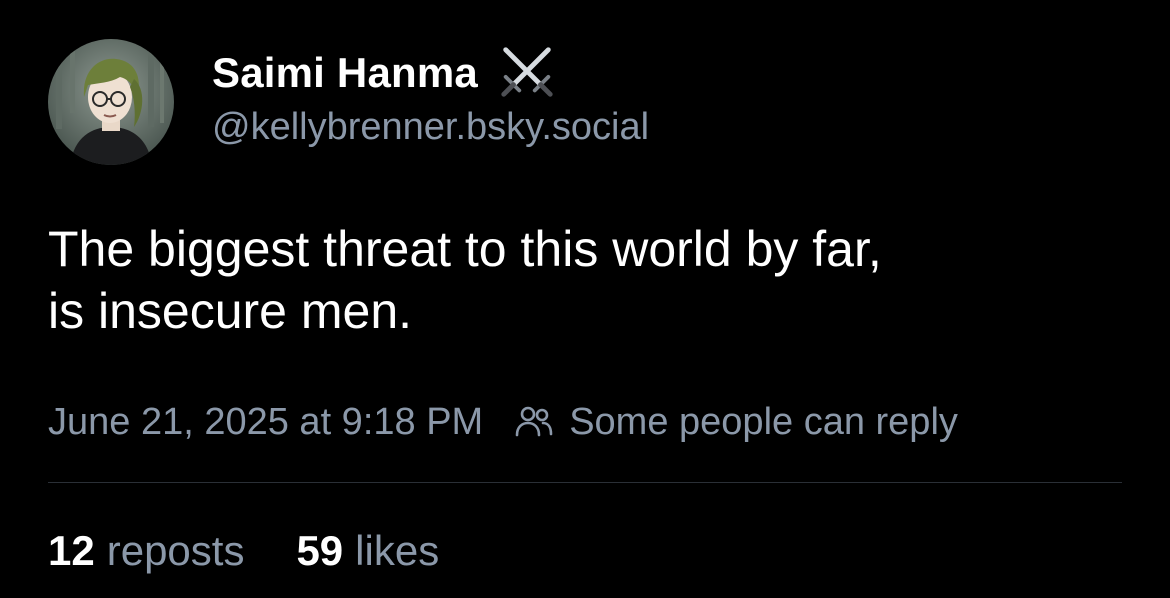 This screenshot has width=1170, height=598. Describe the element at coordinates (265, 422) in the screenshot. I see `post-timestamp: June 21, 2025 at 9:18 PM` at that location.